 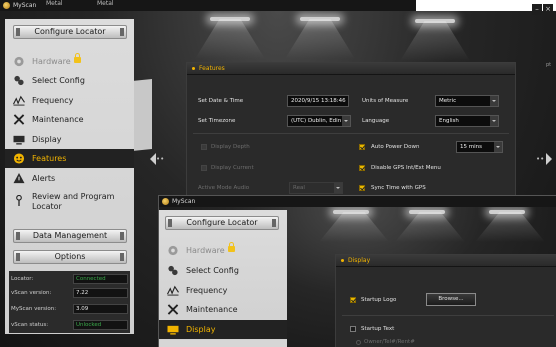 I want to click on bg-placard, so click(x=142, y=115).